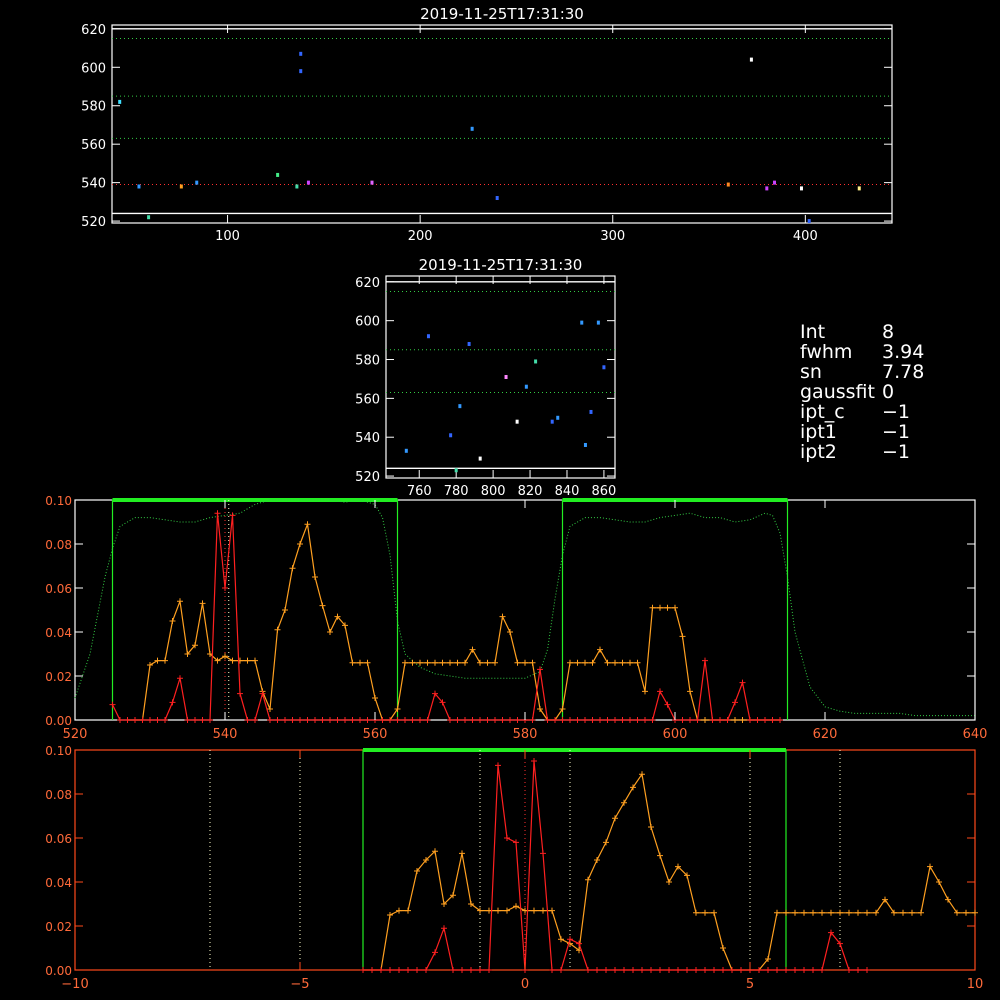 The height and width of the screenshot is (1000, 1000). Describe the element at coordinates (58, 721) in the screenshot. I see `y-tick-label: 0.00` at that location.